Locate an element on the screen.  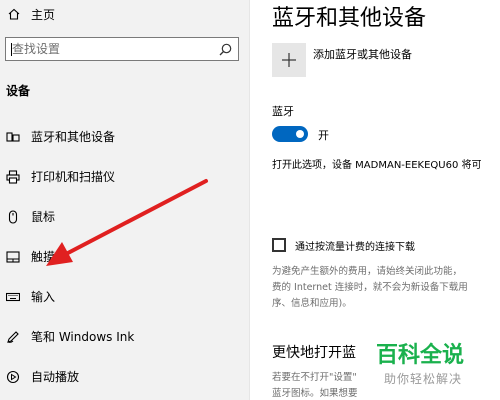
quick-open-heading: 更快地打开蓝 is located at coordinates (314, 353).